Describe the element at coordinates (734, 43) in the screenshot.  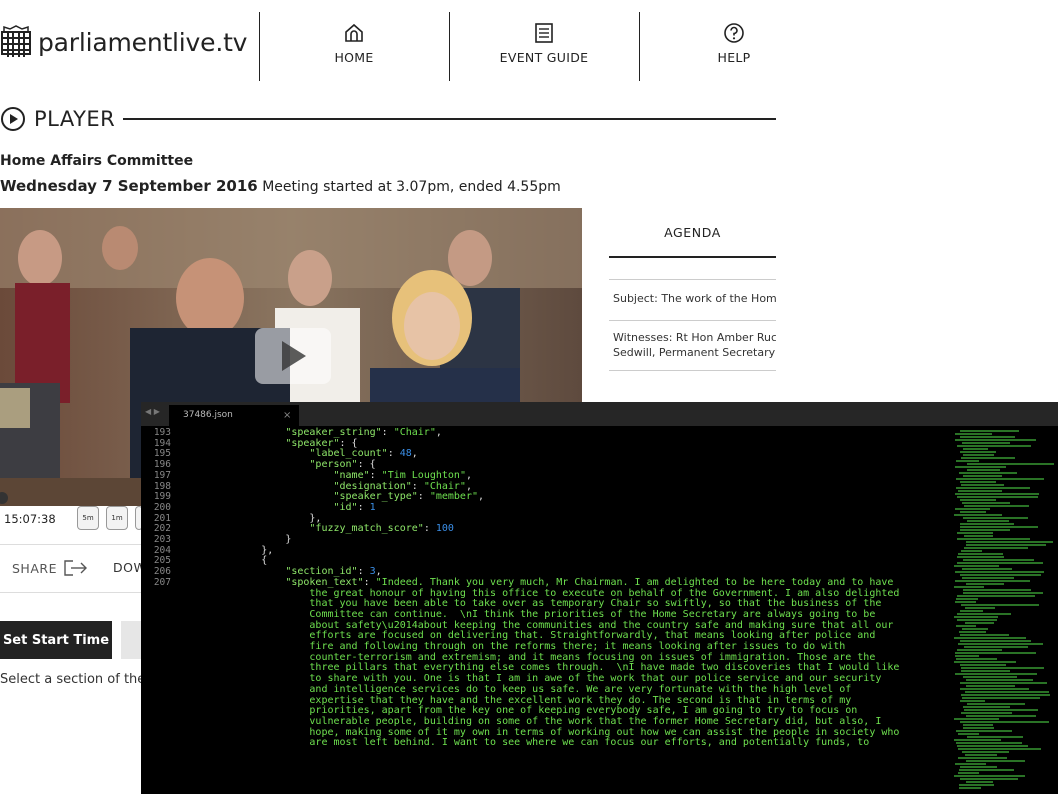
I see `nav-help: HELP` at that location.